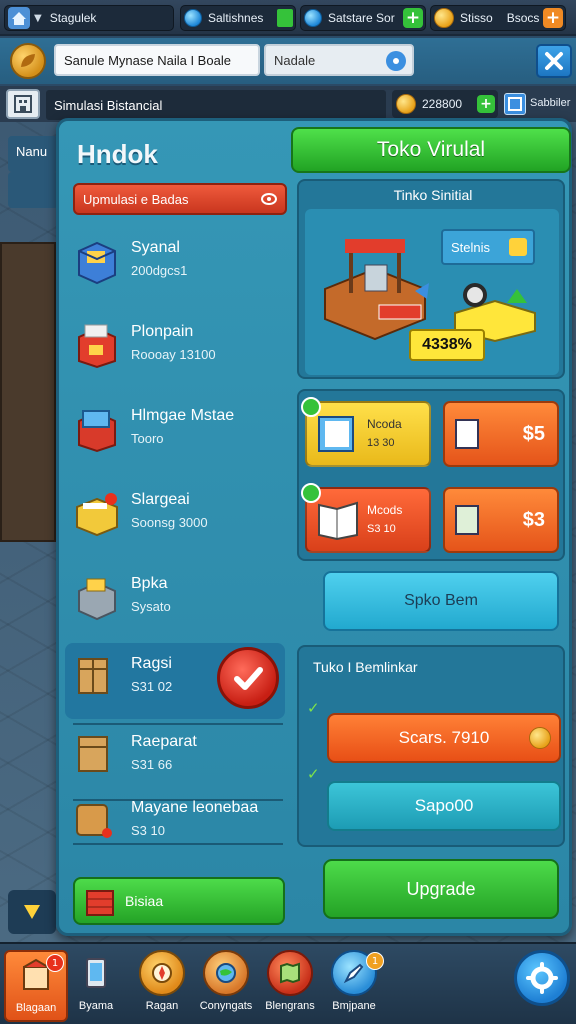  What do you see at coordinates (442, 104) in the screenshot?
I see `currency-value: 228800` at bounding box center [442, 104].